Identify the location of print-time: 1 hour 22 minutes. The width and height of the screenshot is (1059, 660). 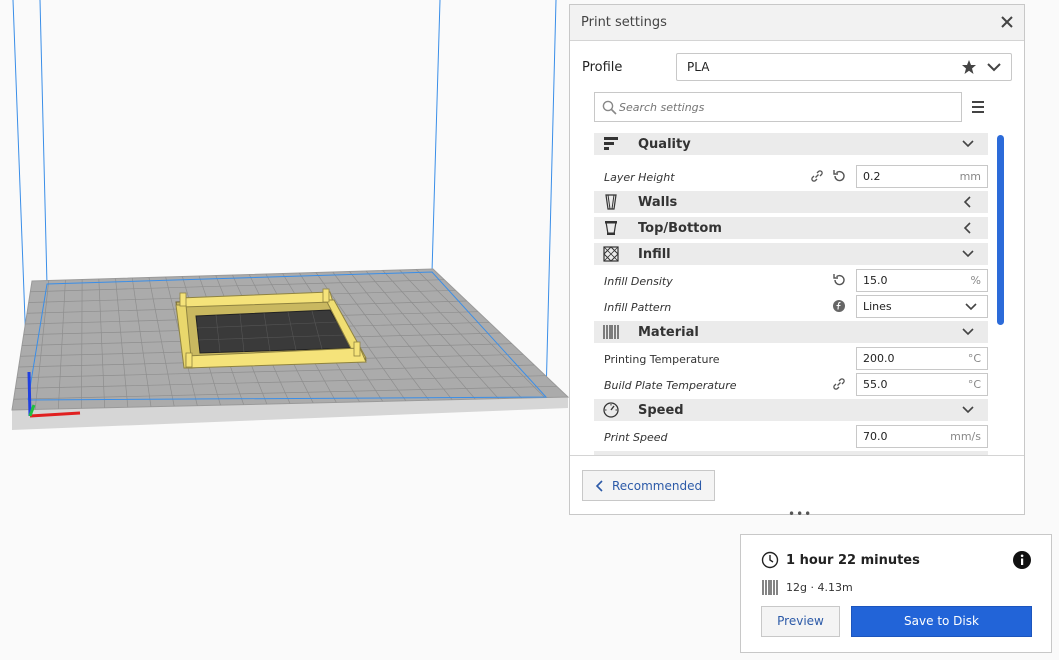
(853, 560).